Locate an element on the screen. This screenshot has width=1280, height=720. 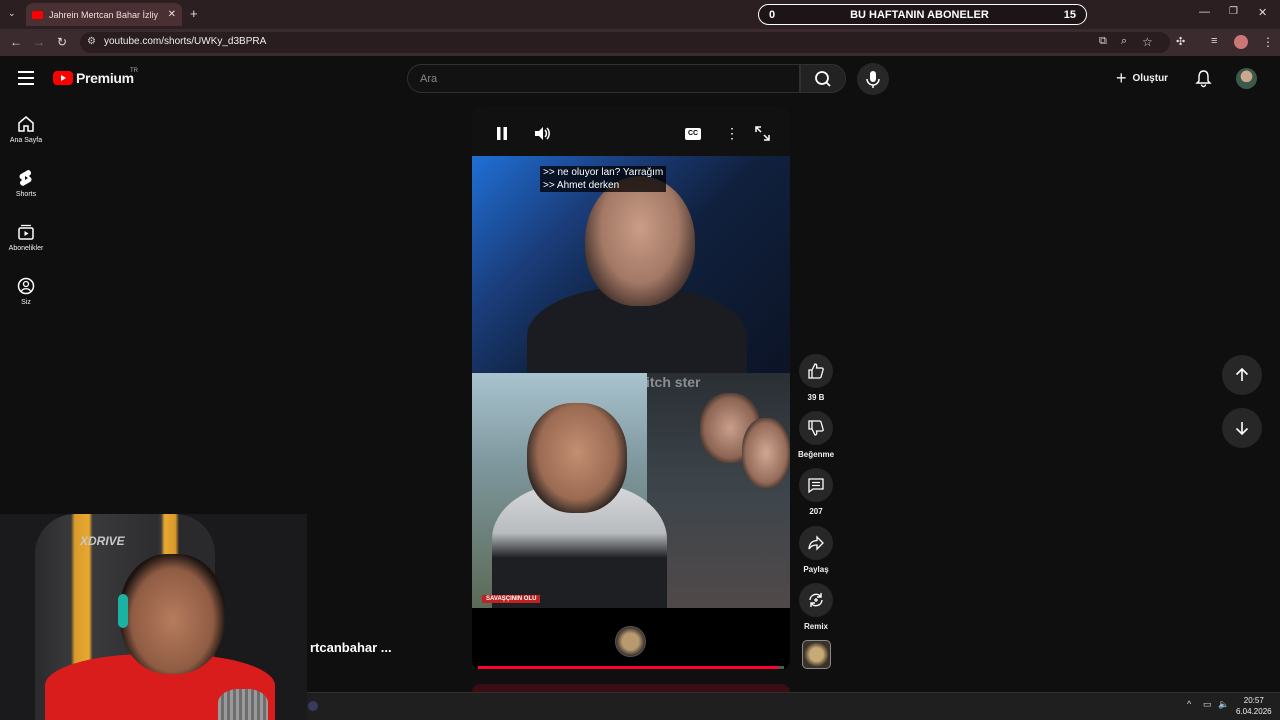
sidebar-item-shorts: Shorts is located at coordinates (26, 183).